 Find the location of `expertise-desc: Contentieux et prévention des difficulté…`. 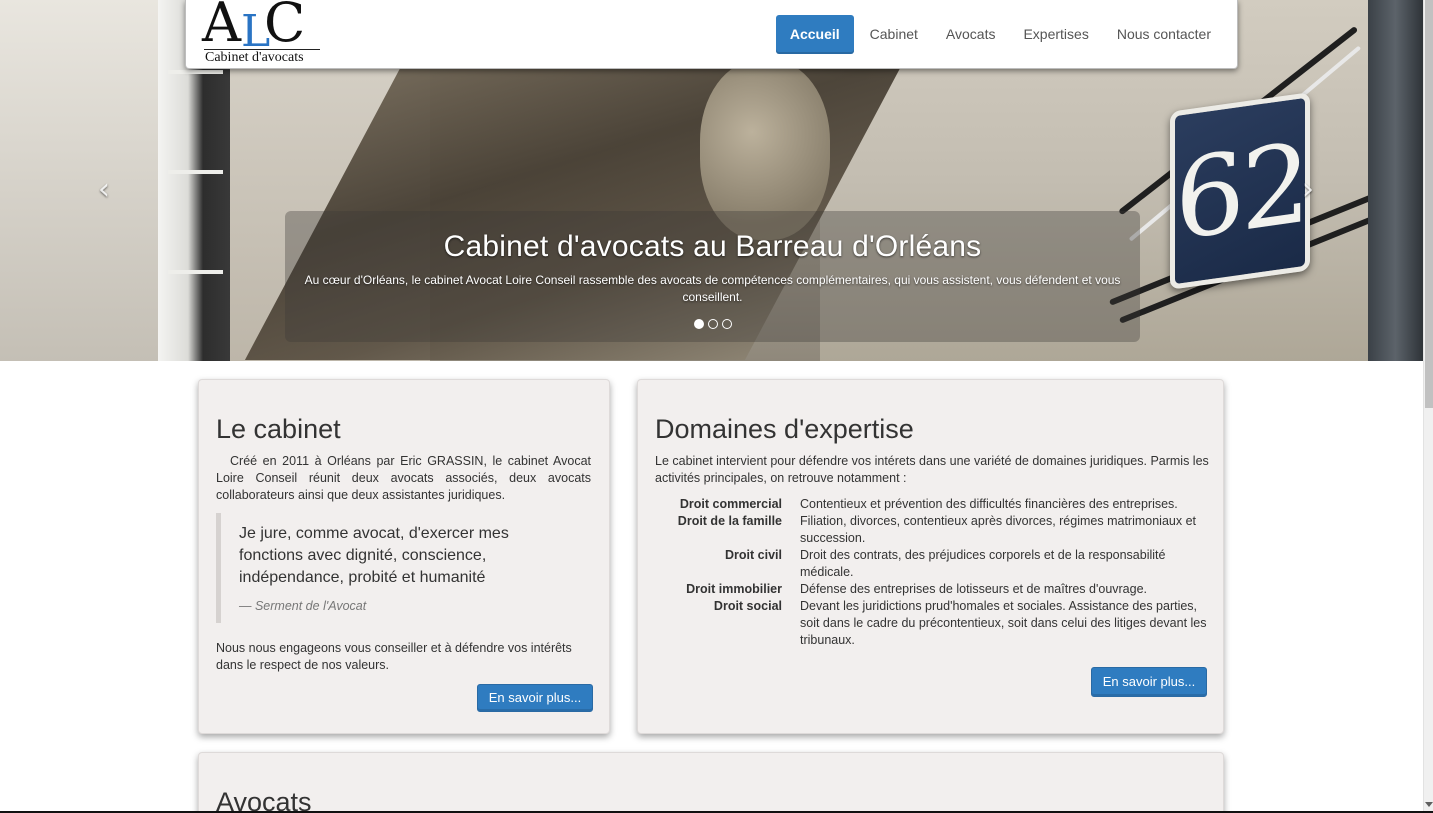

expertise-desc: Contentieux et prévention des difficulté… is located at coordinates (989, 504).